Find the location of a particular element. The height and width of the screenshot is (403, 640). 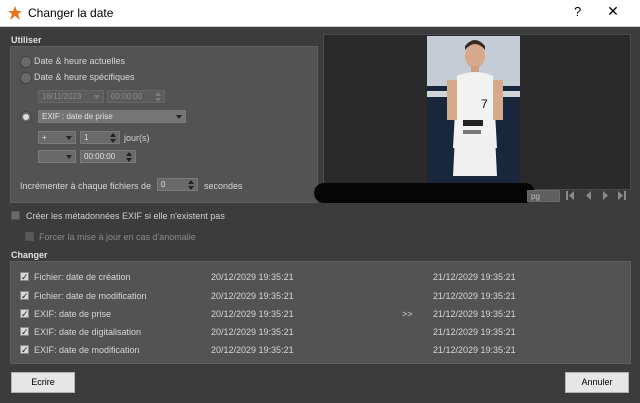

increment-unit-label: secondes is located at coordinates (223, 186).